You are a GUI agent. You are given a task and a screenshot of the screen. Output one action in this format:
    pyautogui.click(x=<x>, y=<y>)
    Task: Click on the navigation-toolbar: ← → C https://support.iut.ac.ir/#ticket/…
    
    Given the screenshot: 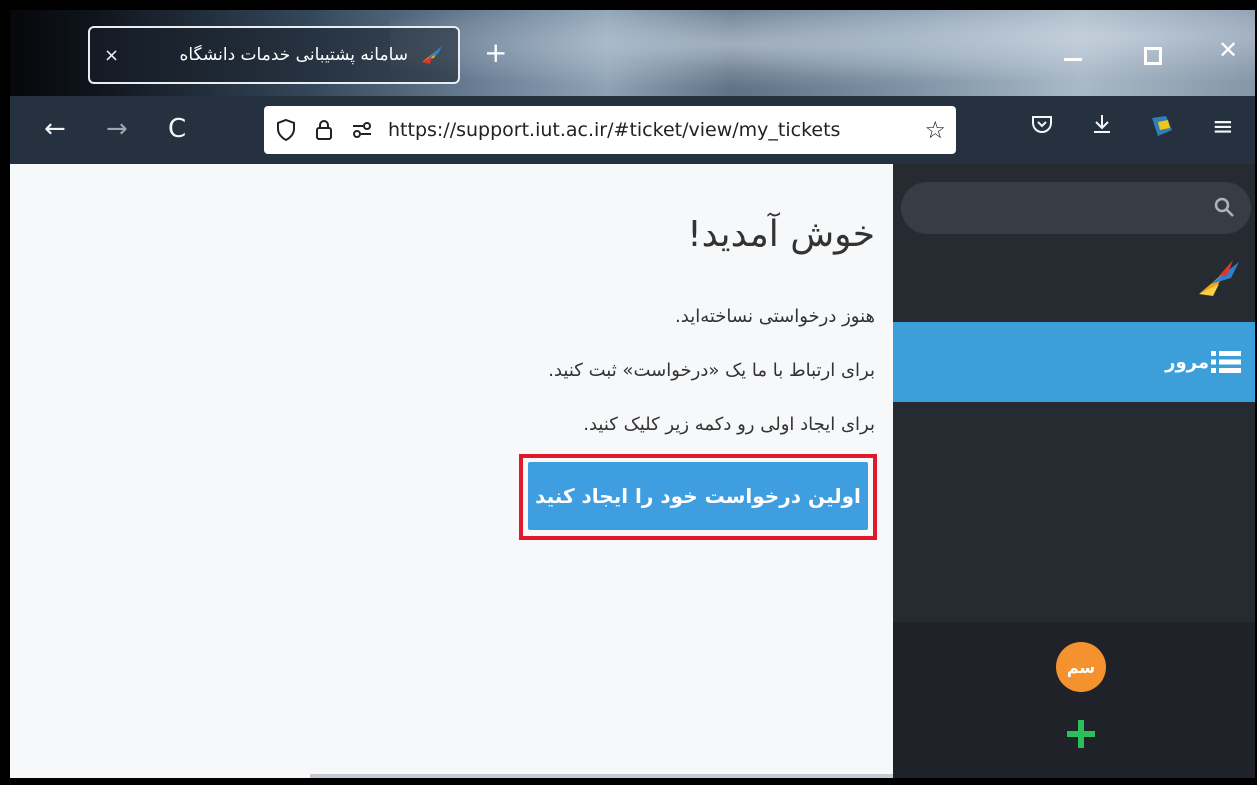 What is the action you would take?
    pyautogui.click(x=632, y=130)
    